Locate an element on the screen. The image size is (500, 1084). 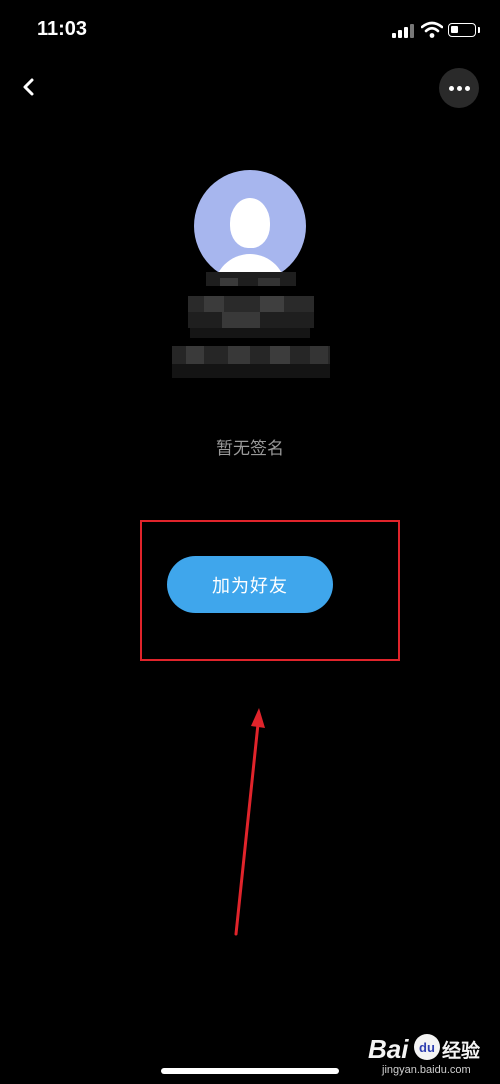
wifi-icon is located at coordinates (432, 29).